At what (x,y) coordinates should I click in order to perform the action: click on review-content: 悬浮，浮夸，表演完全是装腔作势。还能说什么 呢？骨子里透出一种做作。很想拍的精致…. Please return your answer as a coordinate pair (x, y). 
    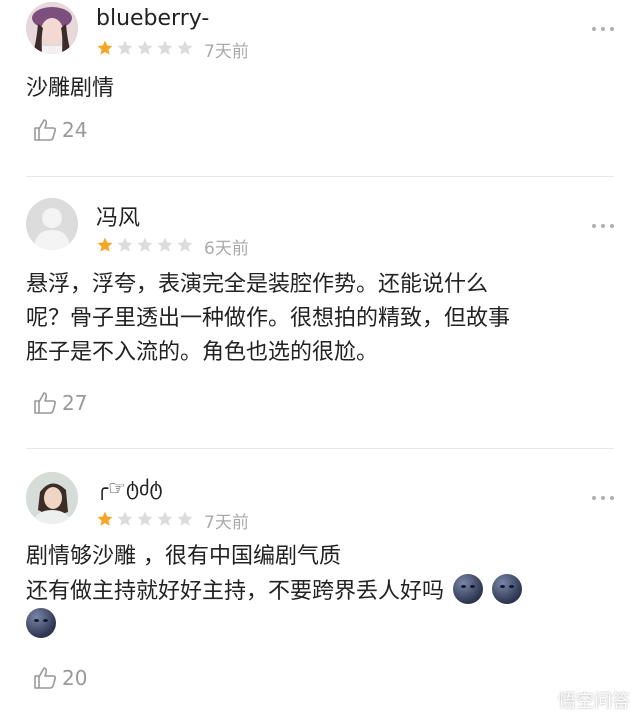
    Looking at the image, I should click on (268, 318).